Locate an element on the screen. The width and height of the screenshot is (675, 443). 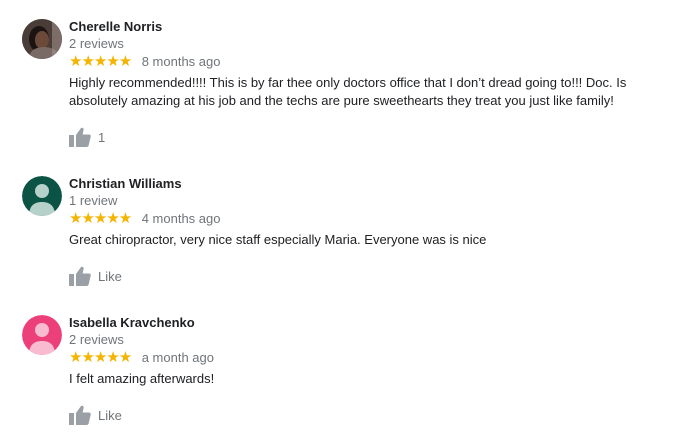
review-date: a month ago is located at coordinates (177, 357).